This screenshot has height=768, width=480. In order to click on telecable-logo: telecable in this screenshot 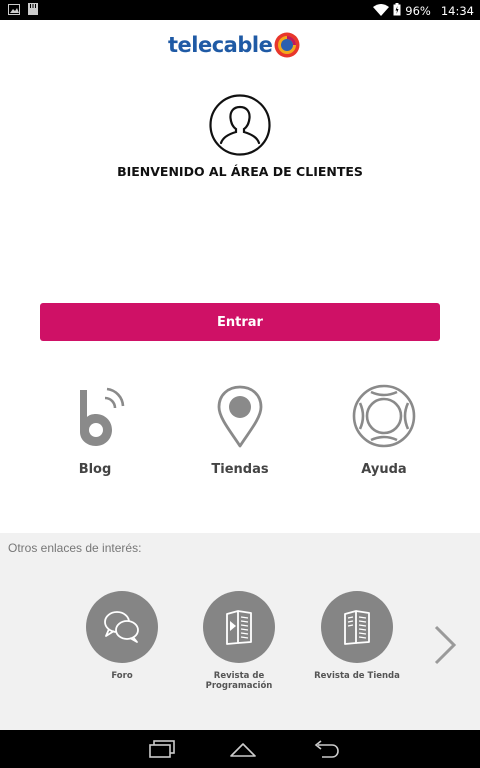, I will do `click(234, 45)`.